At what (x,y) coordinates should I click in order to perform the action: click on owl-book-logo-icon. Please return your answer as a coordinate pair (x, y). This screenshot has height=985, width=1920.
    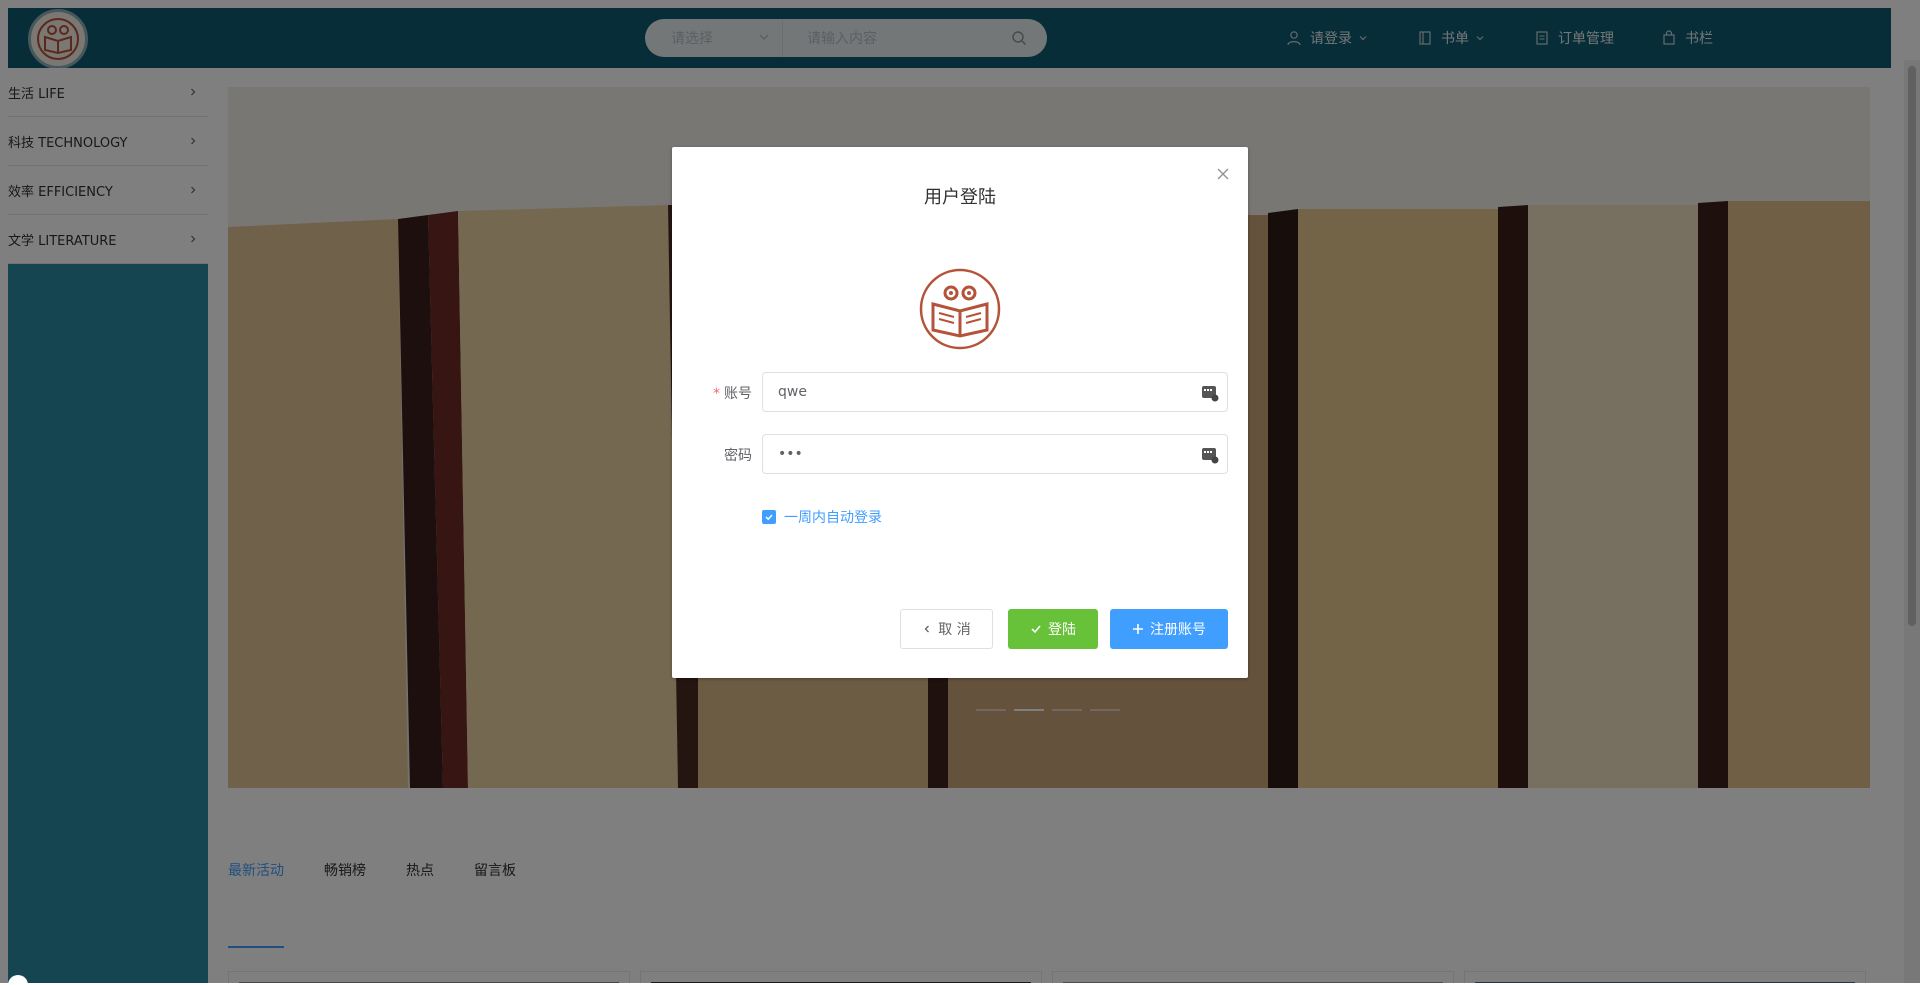
    Looking at the image, I should click on (960, 309).